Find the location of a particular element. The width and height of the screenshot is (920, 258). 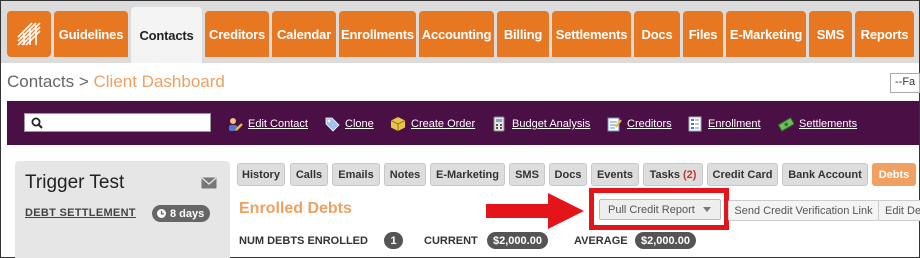

days-badge: 8 days is located at coordinates (181, 213).